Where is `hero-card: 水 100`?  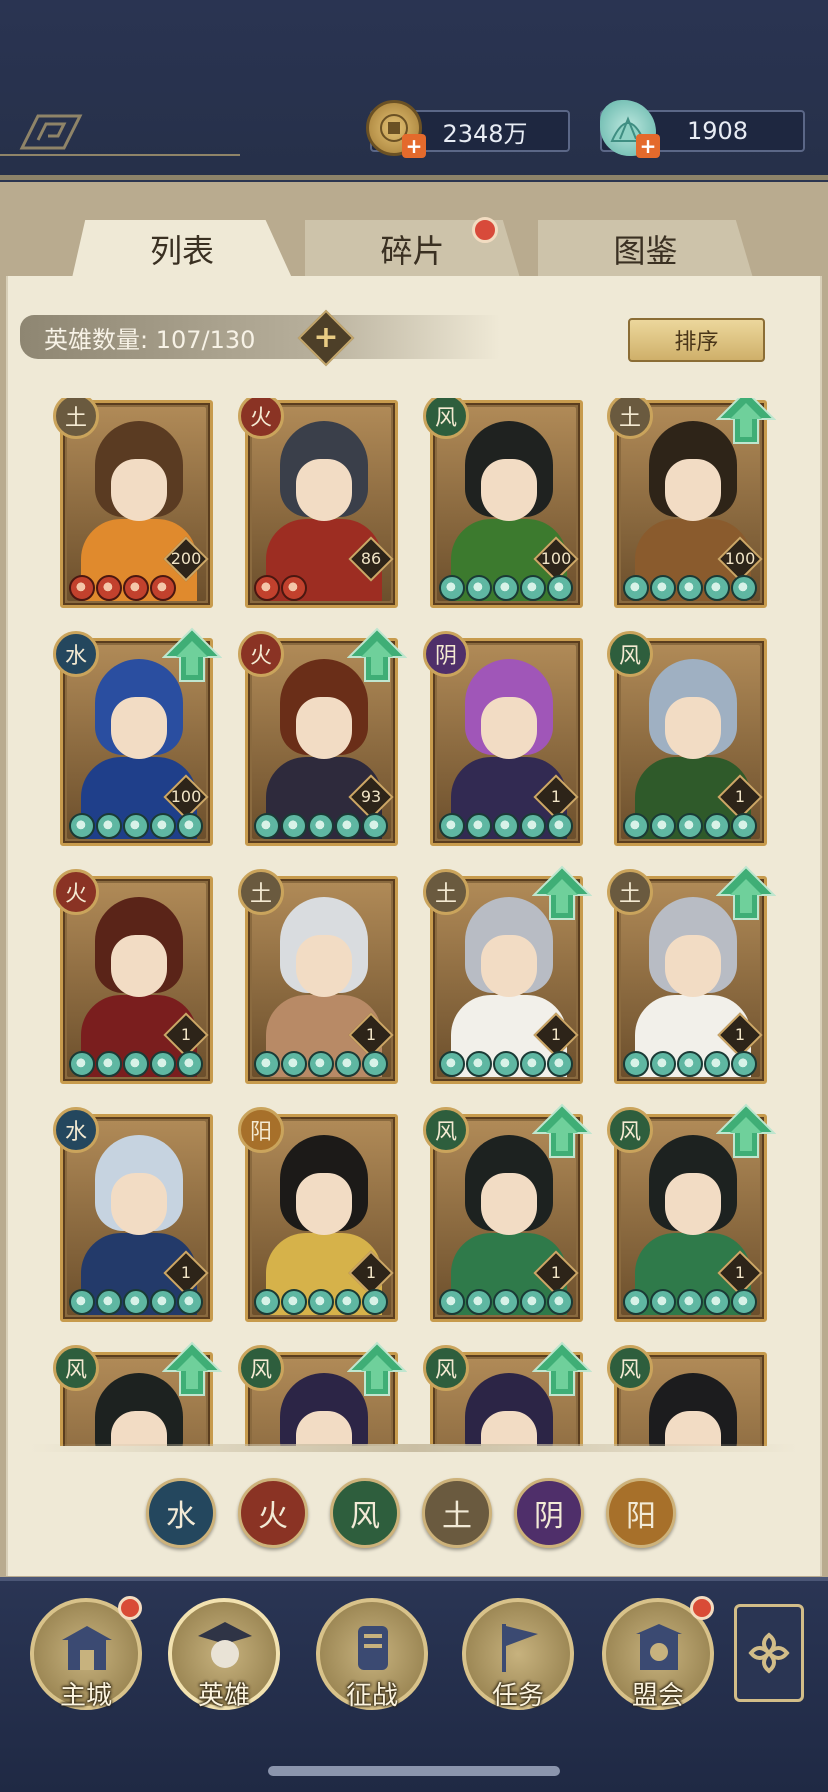
hero-card: 水 100 is located at coordinates (138, 736).